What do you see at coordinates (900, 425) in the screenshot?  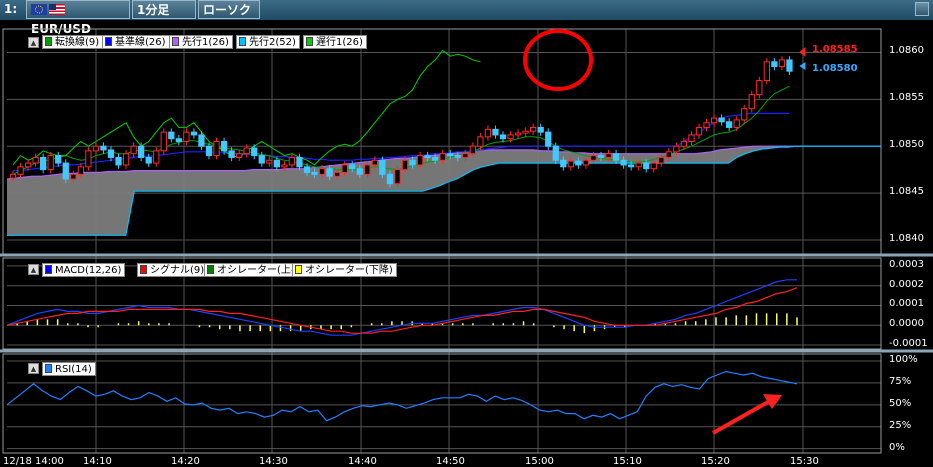 I see `y-tick-label: 25%` at bounding box center [900, 425].